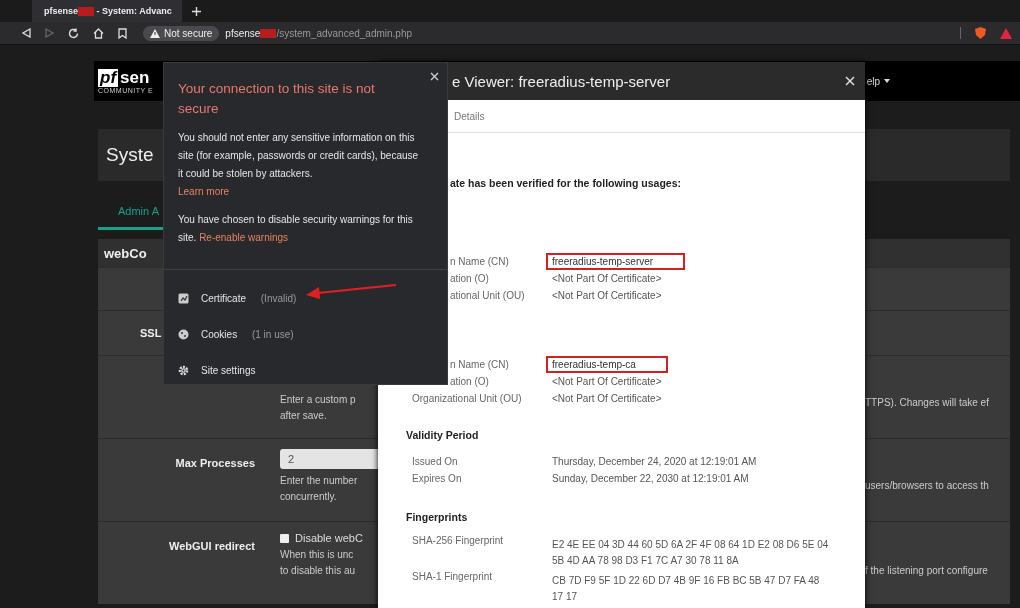  Describe the element at coordinates (181, 33) in the screenshot. I see `security-chip: Not secure` at that location.